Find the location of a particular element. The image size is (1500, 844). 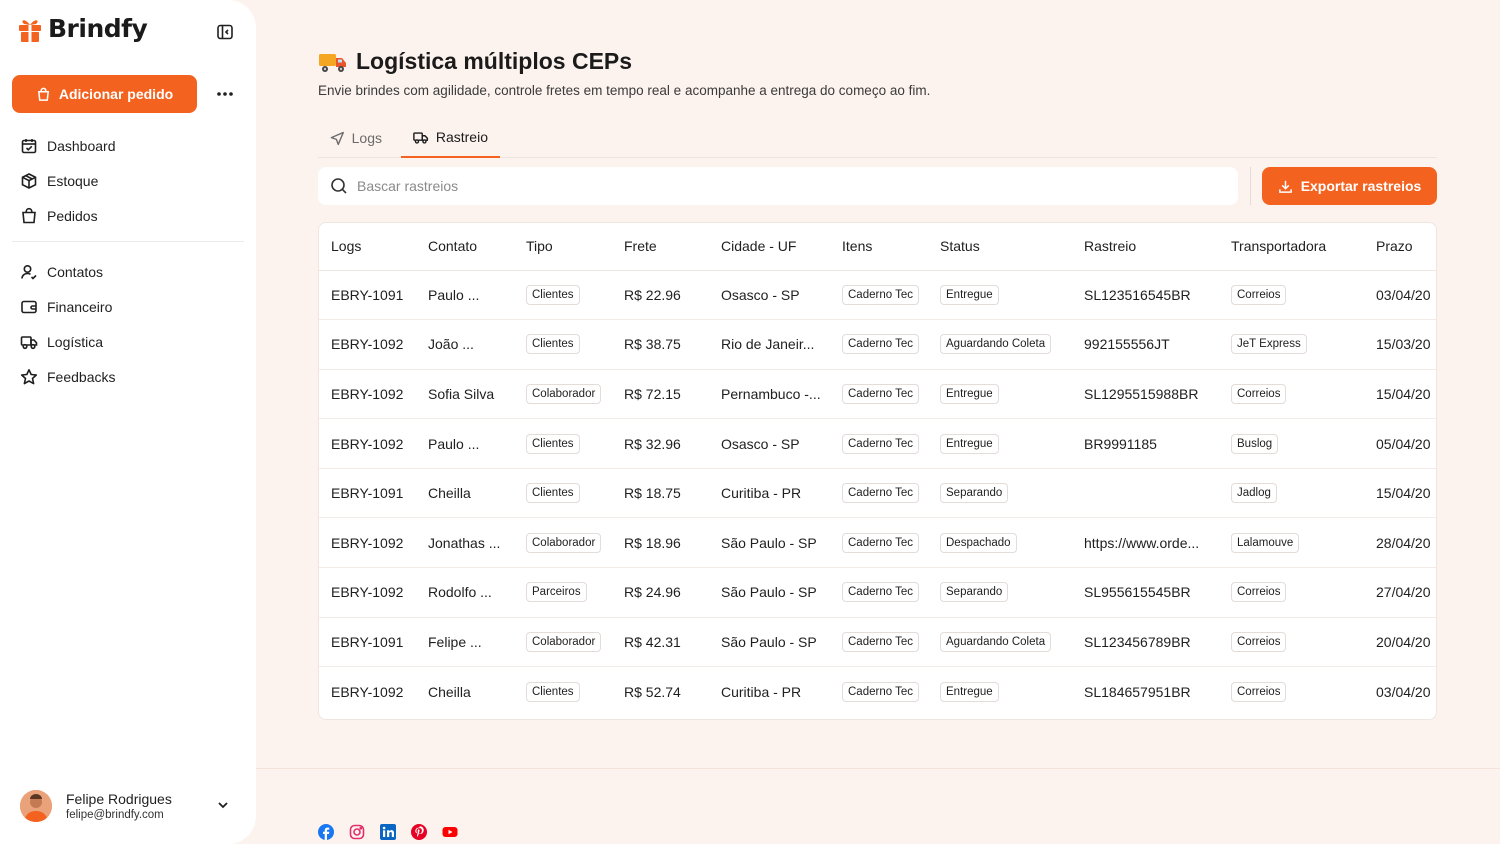

nav-label: Estoque is located at coordinates (73, 180).